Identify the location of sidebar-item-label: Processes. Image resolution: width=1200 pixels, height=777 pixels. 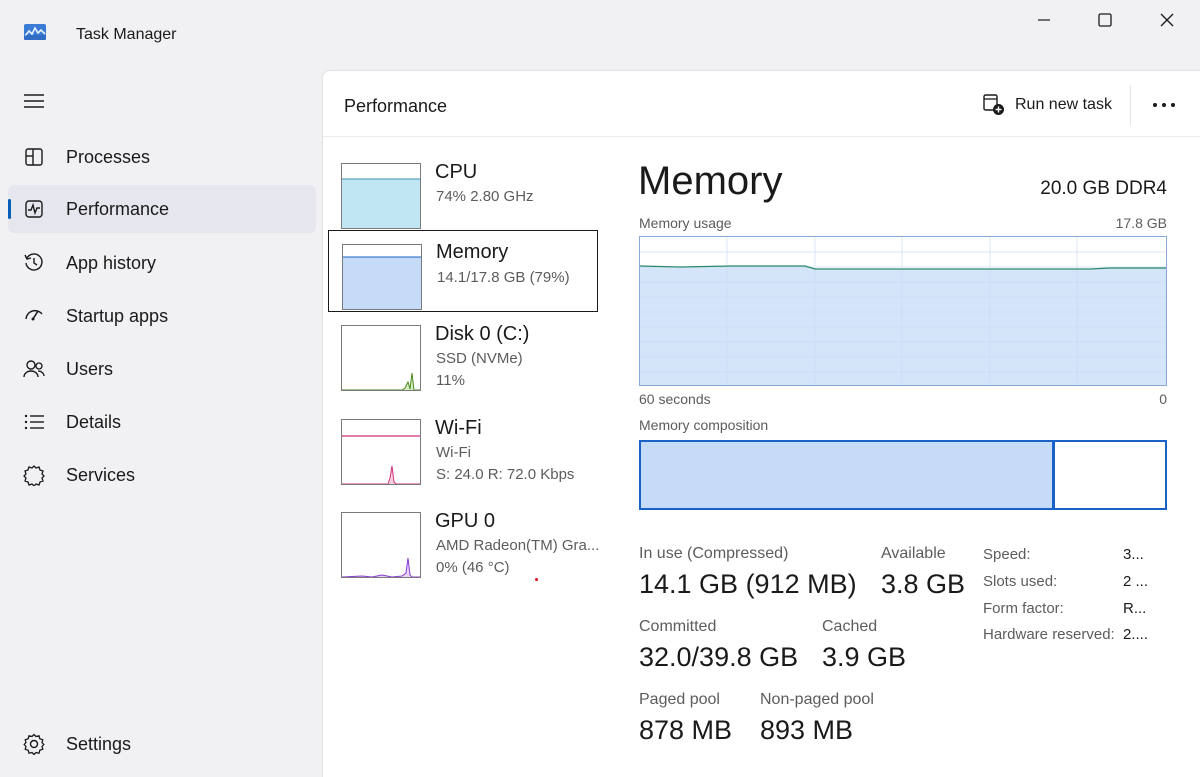
(108, 156).